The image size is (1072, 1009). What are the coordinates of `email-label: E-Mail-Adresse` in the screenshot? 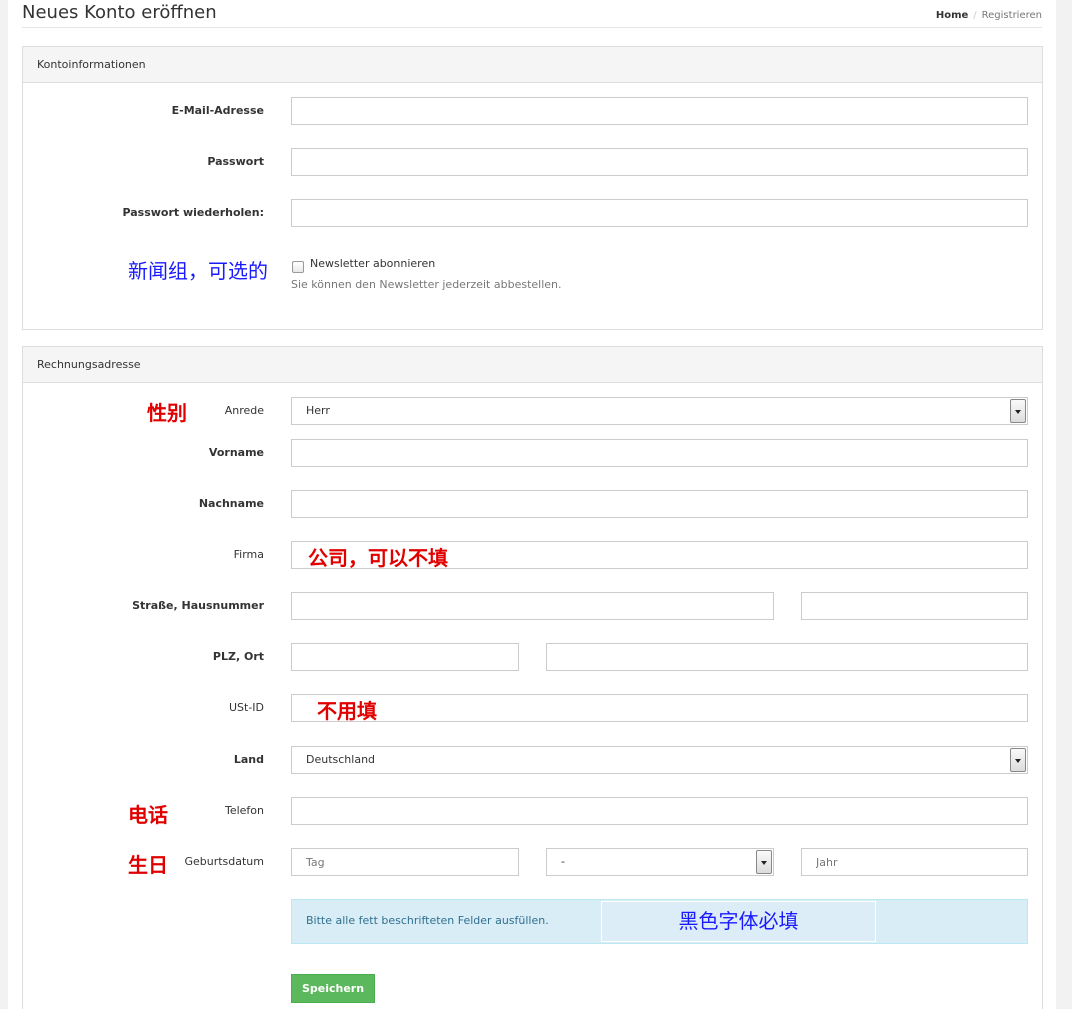 It's located at (217, 110).